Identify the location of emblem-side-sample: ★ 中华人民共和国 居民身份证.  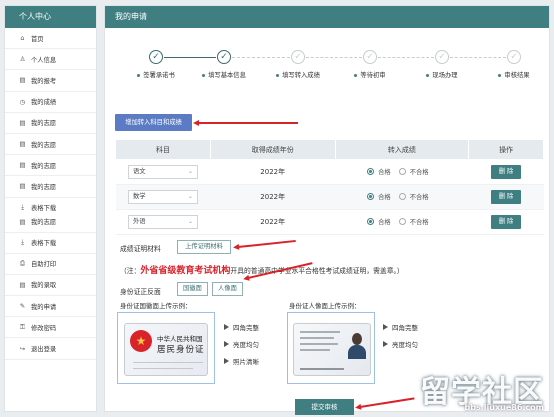
(166, 348).